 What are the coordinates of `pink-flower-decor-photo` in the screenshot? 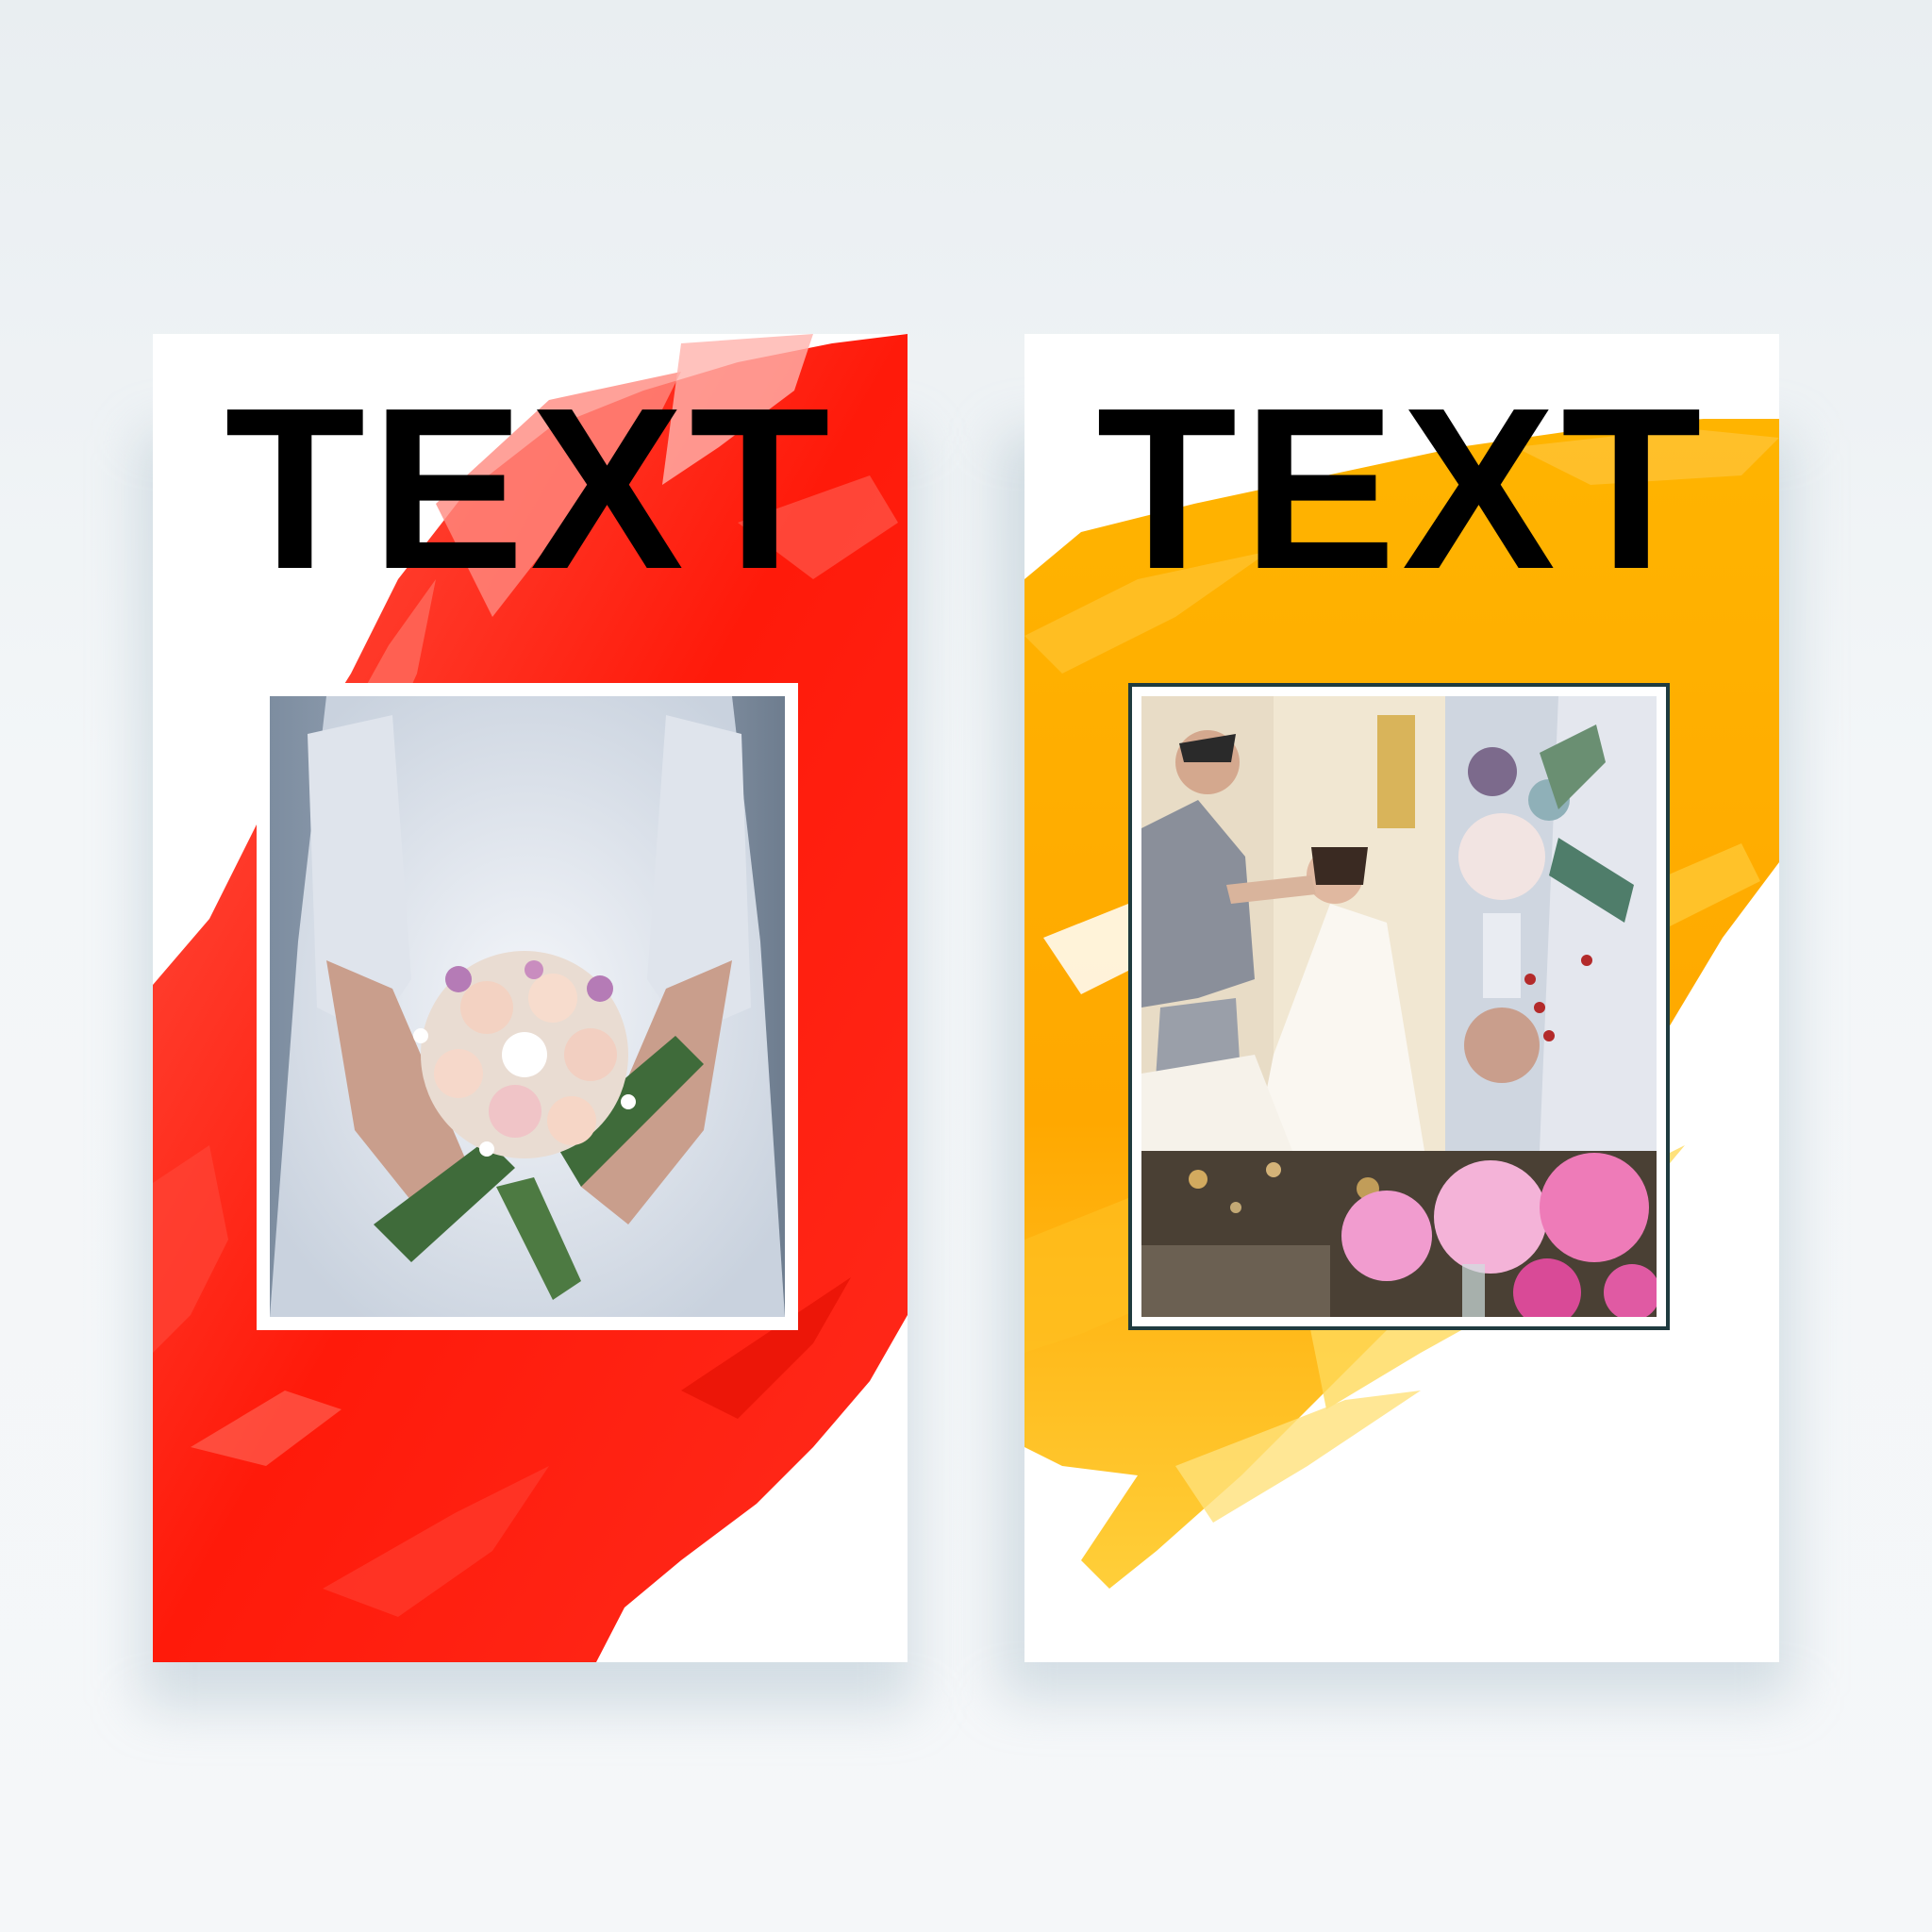 It's located at (1399, 1234).